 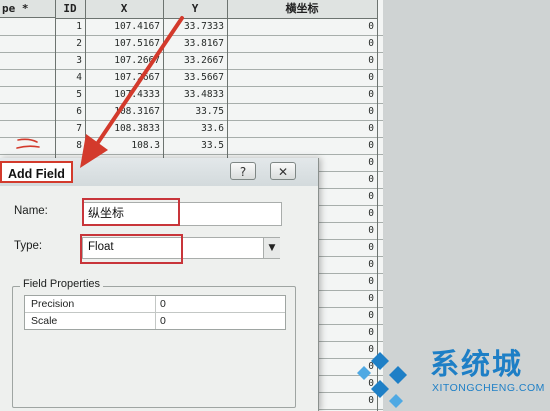 I want to click on watermark-chinese: 系统城, so click(x=477, y=364).